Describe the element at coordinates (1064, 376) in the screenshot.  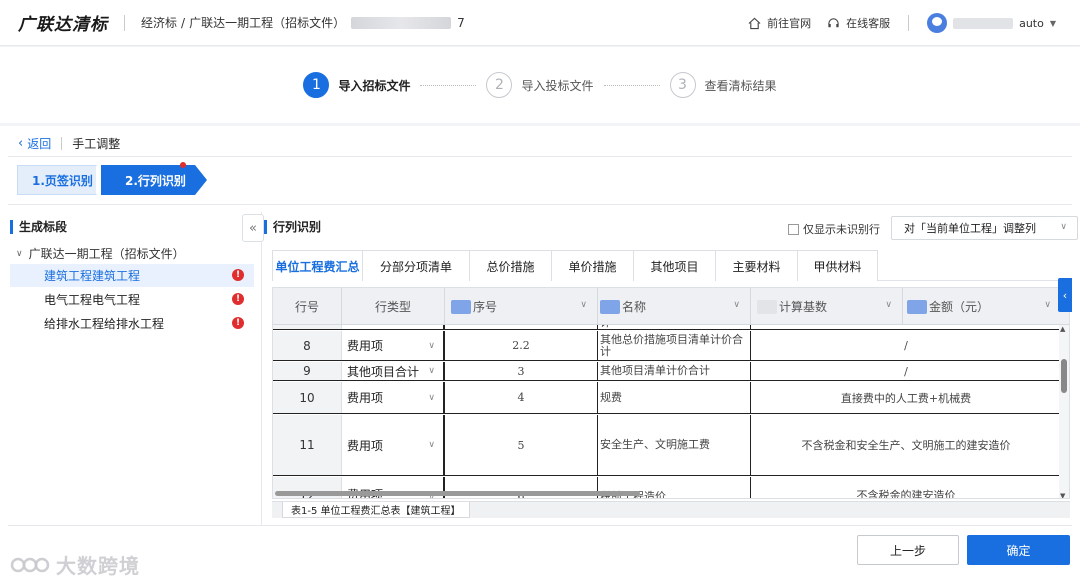
I see `scroll-thumb` at that location.